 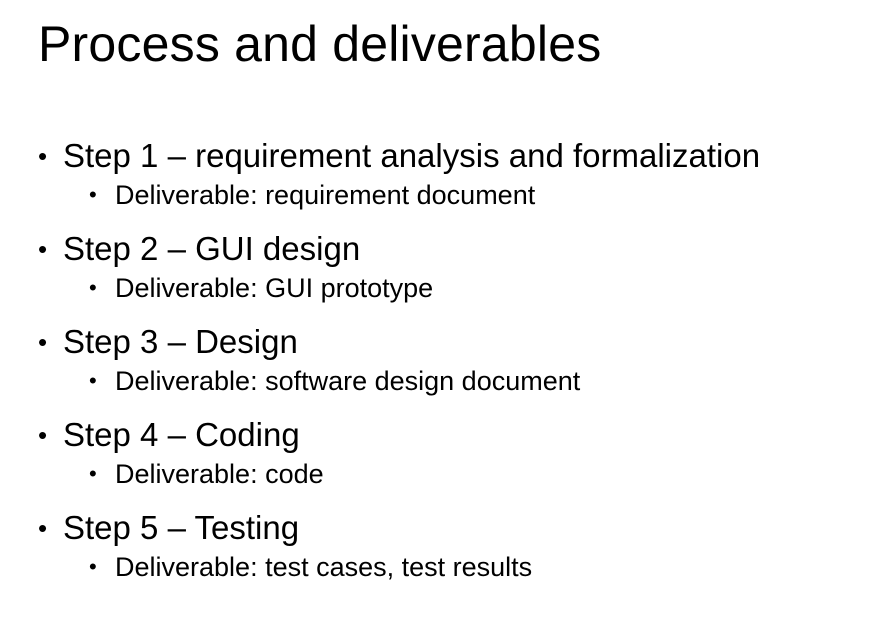 I want to click on deliverable-line: • Deliverable: test cases, test results, so click(x=456, y=574).